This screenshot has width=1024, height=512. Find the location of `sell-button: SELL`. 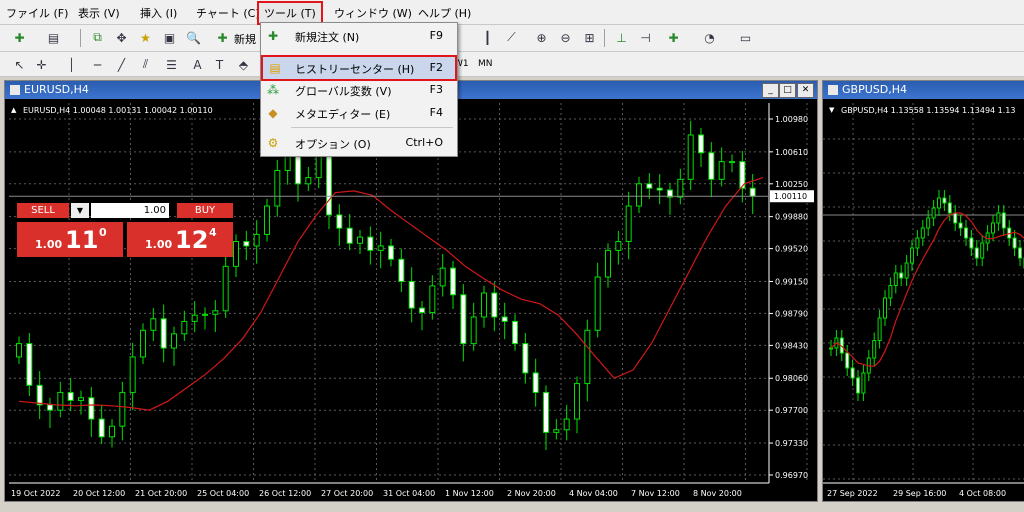

sell-button: SELL is located at coordinates (43, 210).